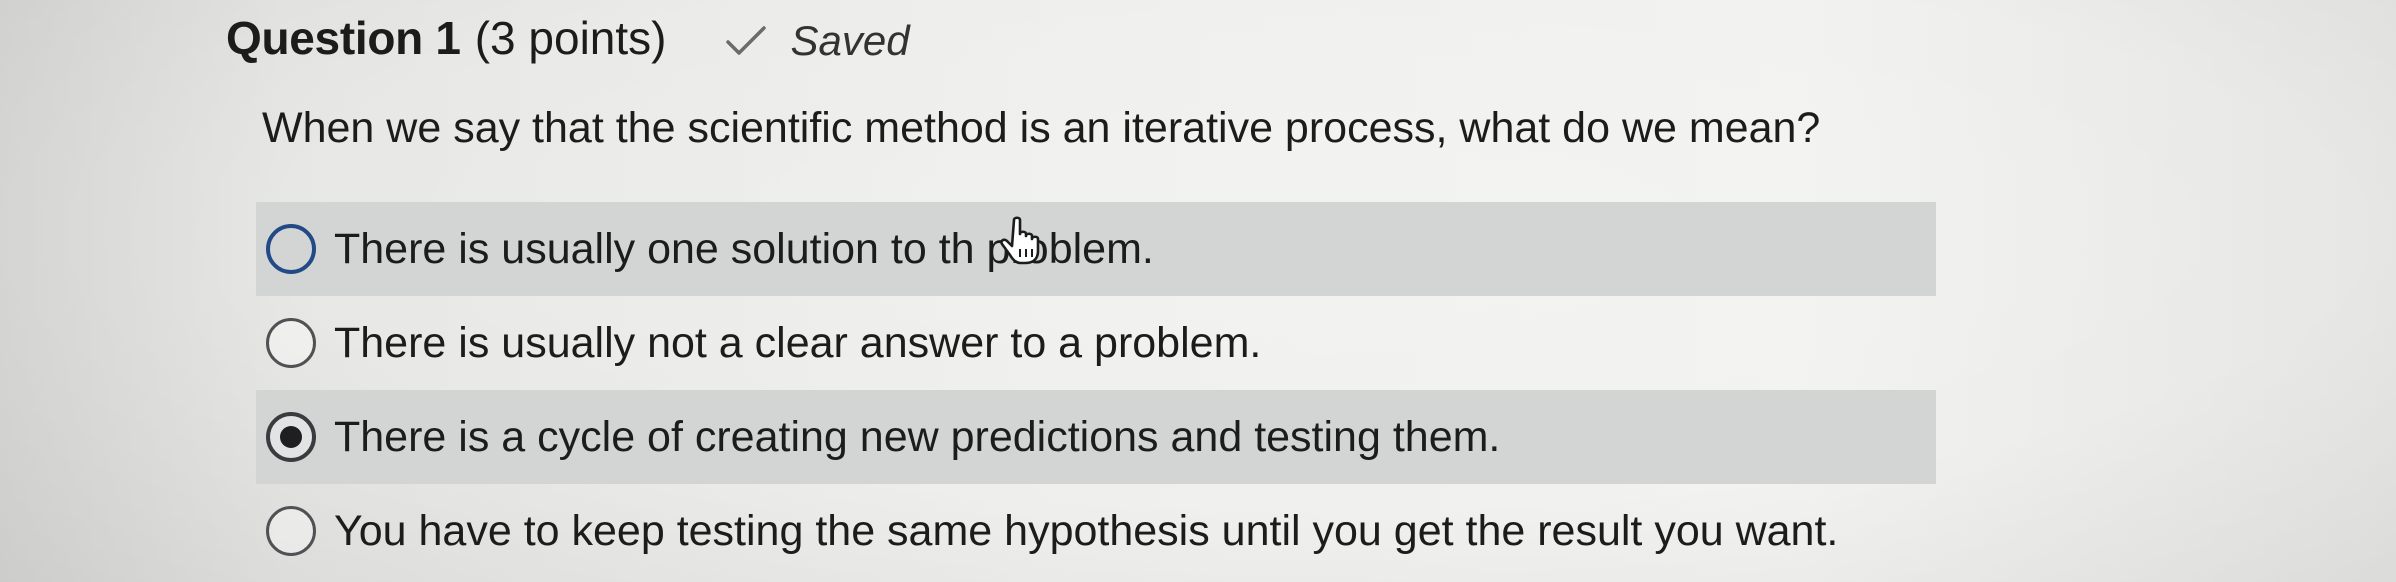 The image size is (2396, 582). I want to click on saved-status: Saved, so click(817, 41).